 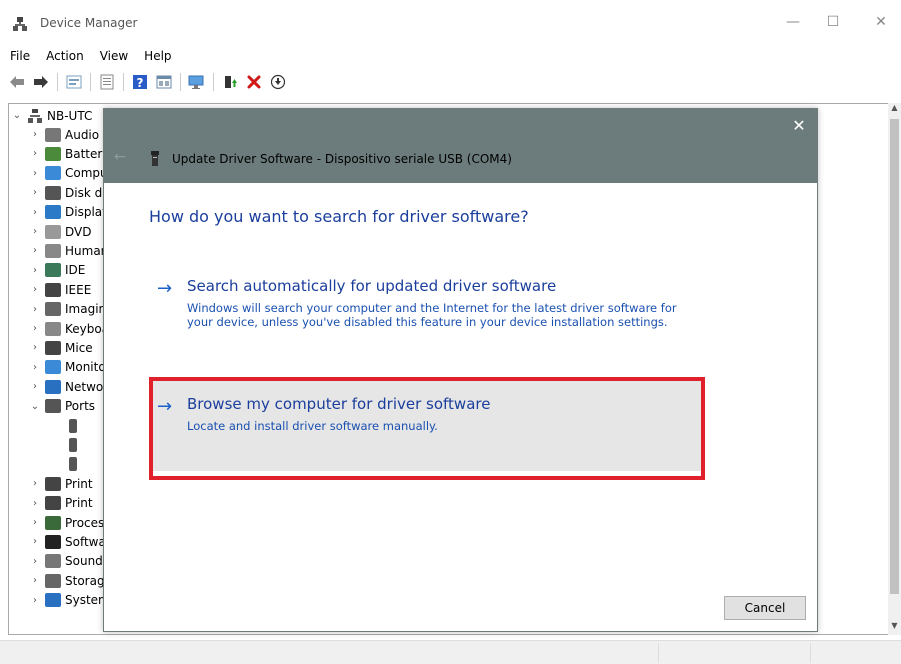 I want to click on tree-category: › Storage, so click(x=70, y=580).